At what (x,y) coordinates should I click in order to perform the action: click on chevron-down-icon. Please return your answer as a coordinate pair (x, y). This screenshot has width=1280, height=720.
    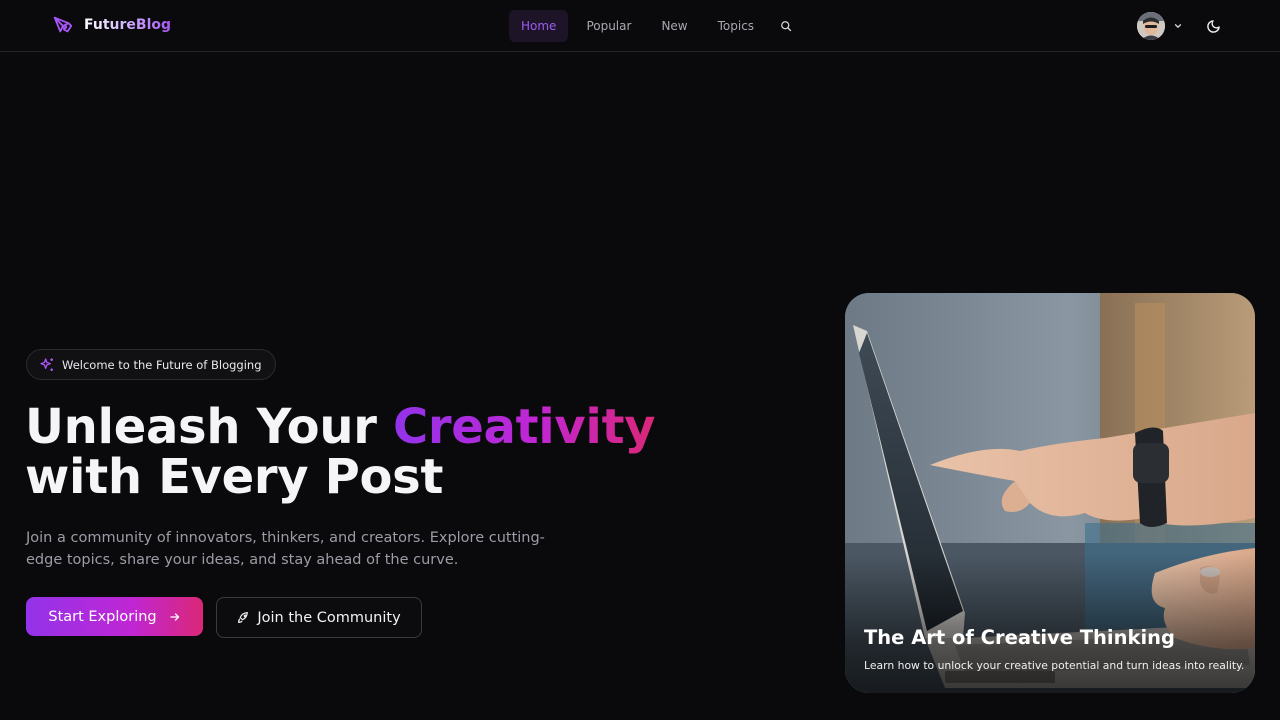
    Looking at the image, I should click on (1178, 26).